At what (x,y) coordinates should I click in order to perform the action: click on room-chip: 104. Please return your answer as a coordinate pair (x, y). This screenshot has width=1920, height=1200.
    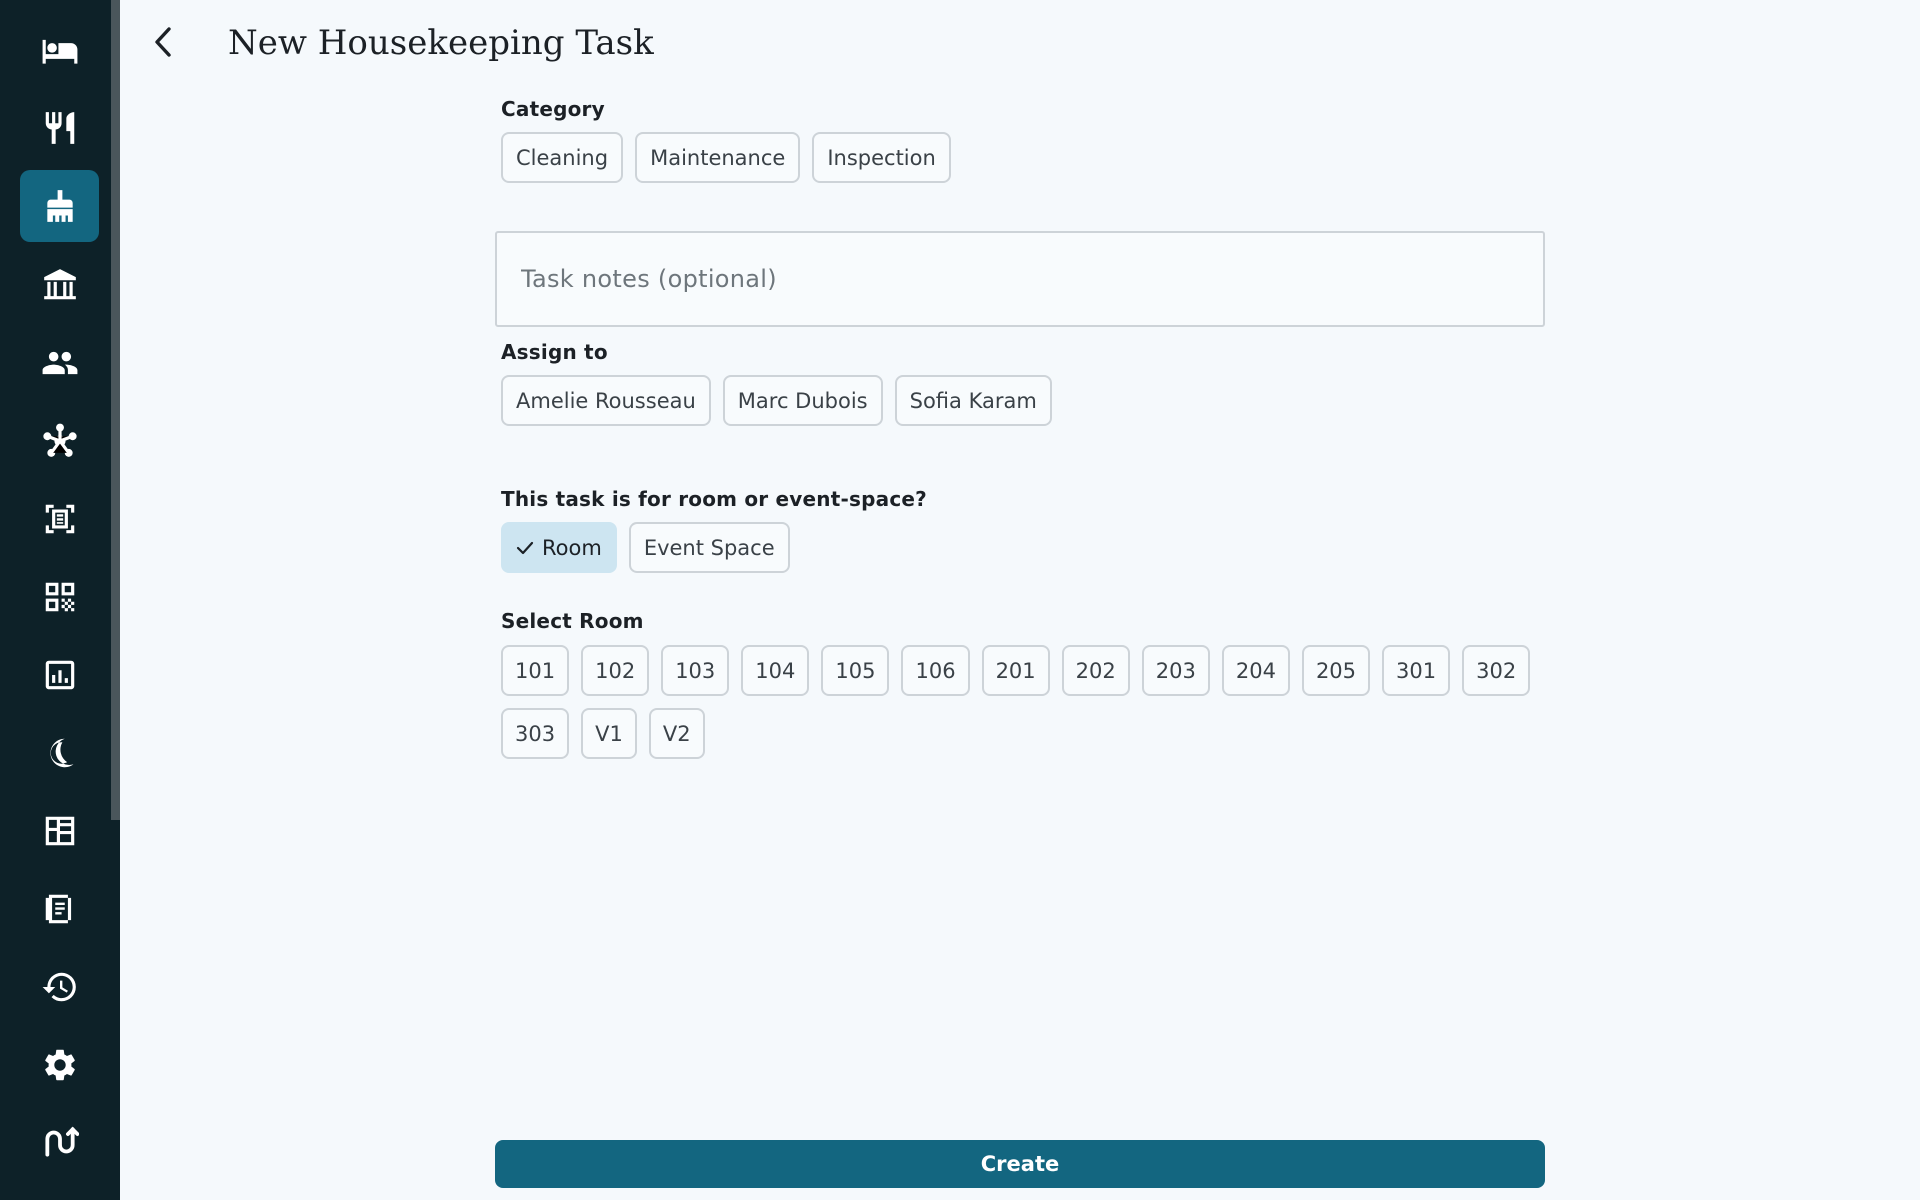
    Looking at the image, I should click on (775, 670).